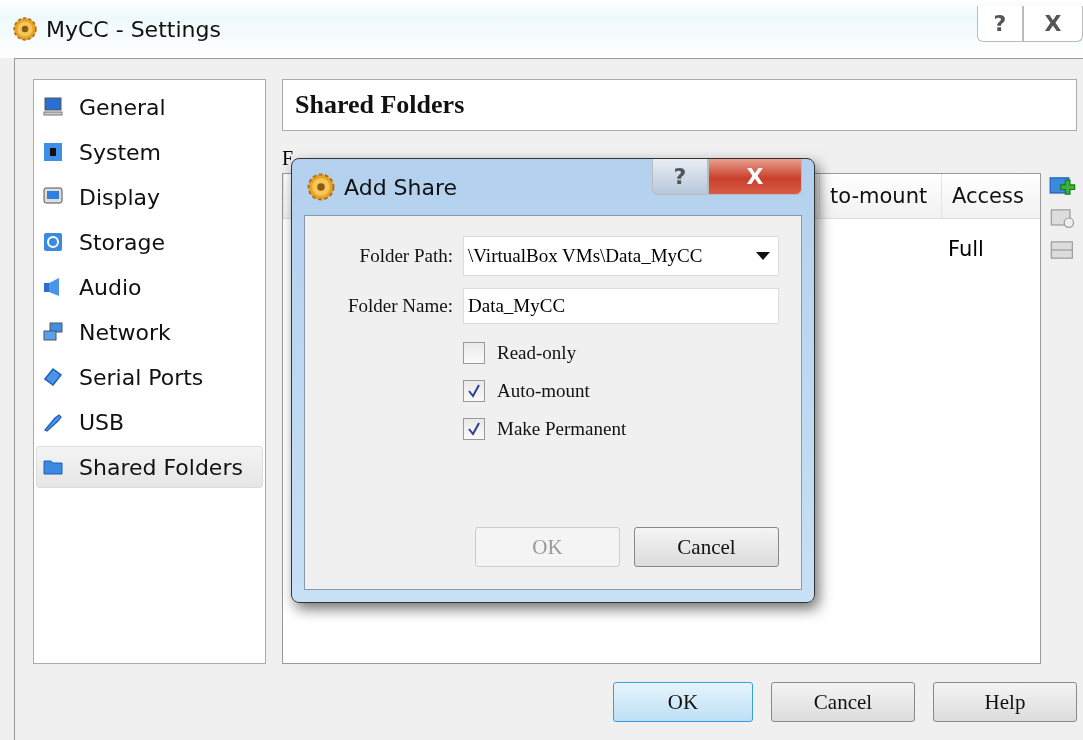 This screenshot has width=1083, height=740. I want to click on column-header: Access, so click(990, 196).